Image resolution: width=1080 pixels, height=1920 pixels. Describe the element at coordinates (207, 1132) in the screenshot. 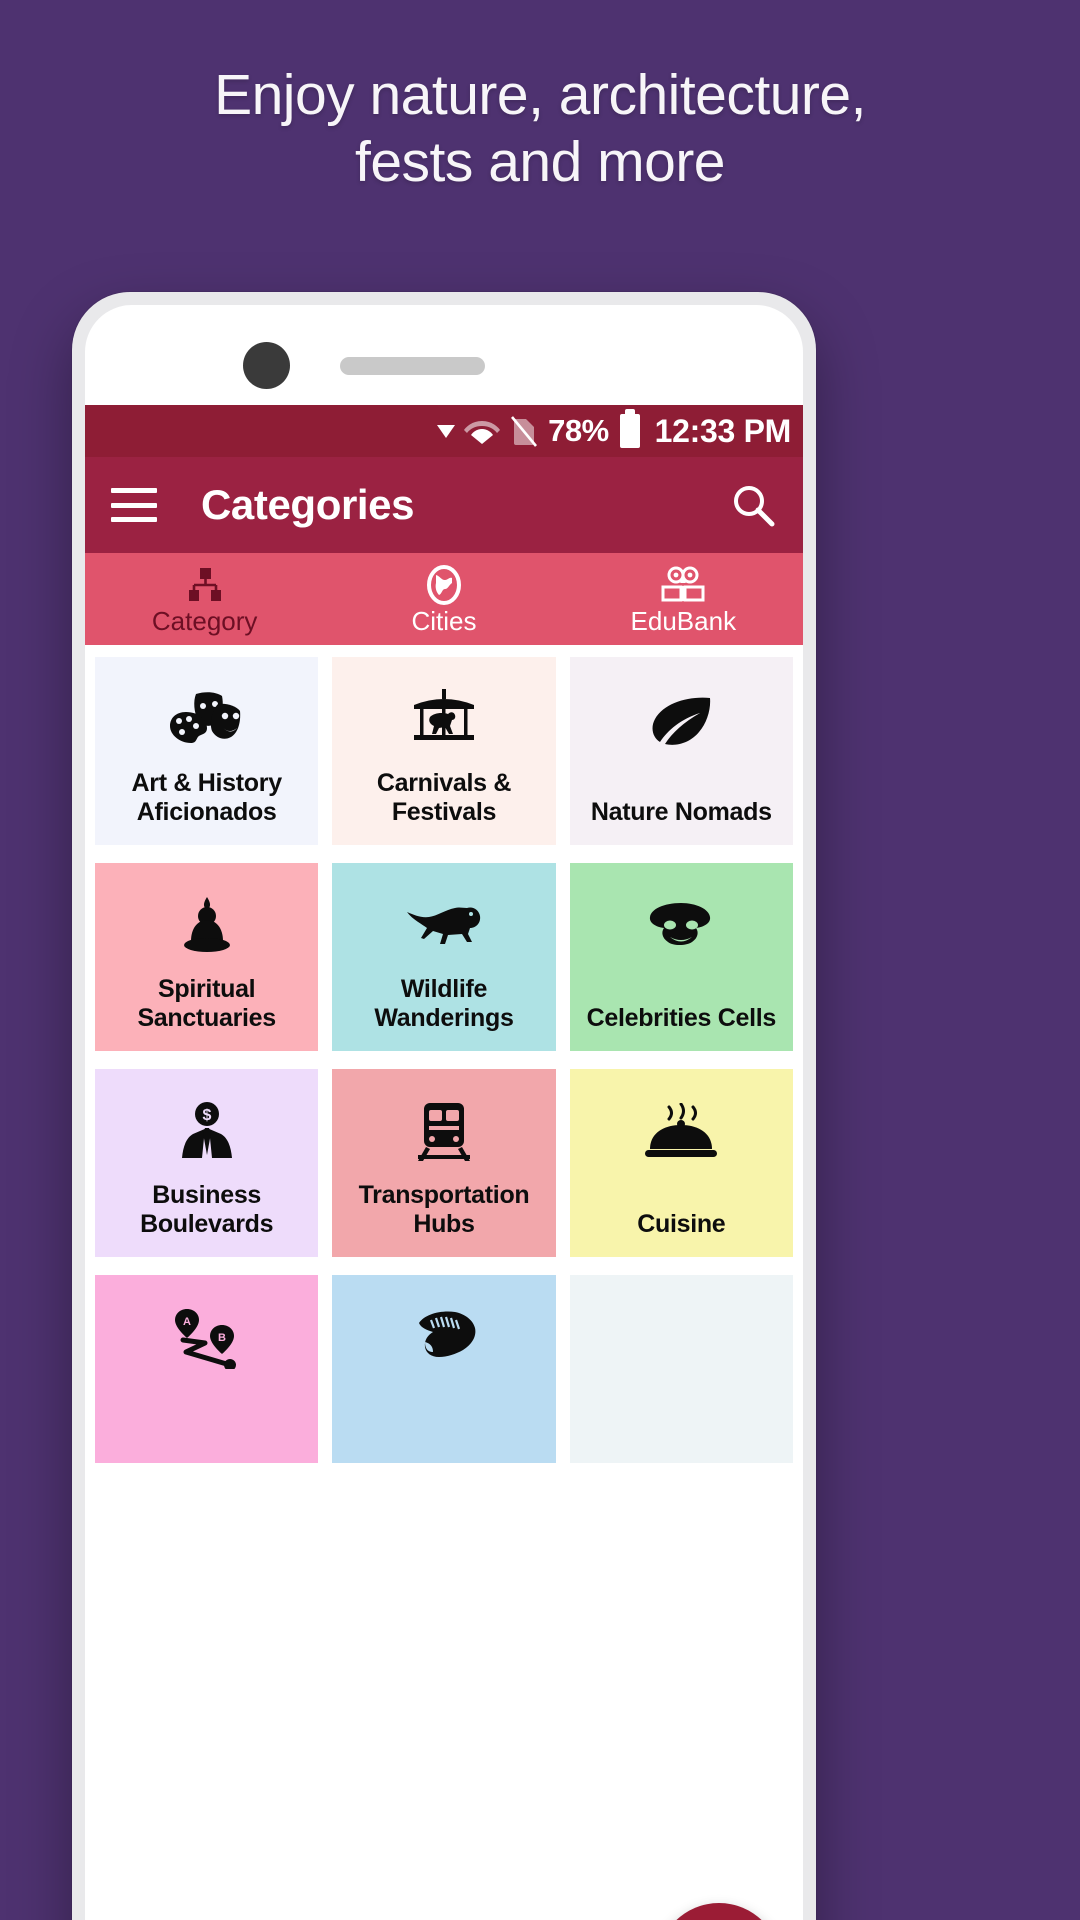

I see `businessman-dollar-icon: $` at that location.